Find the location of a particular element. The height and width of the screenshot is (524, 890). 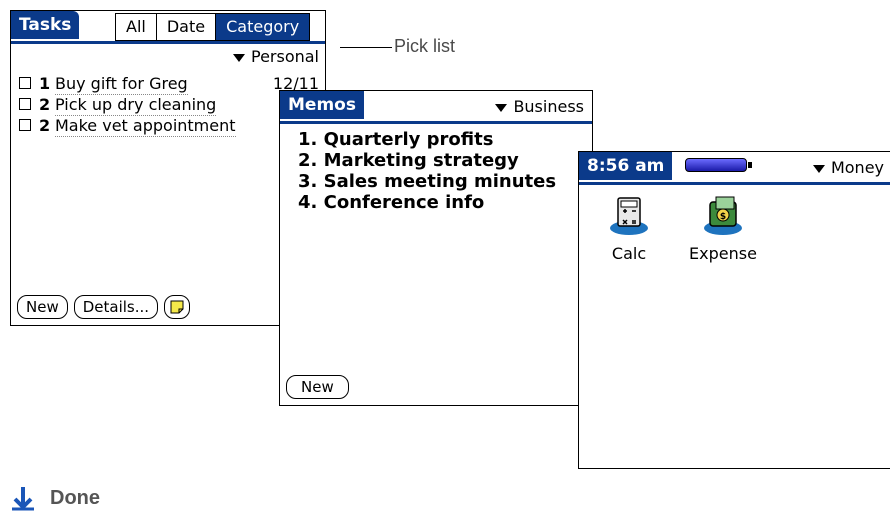

memos-button-bar: New is located at coordinates (317, 387).